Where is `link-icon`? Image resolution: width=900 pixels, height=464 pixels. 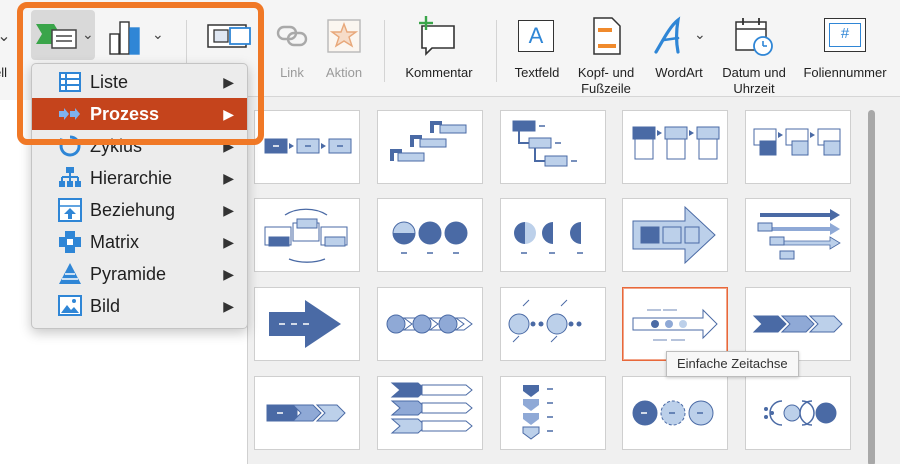
link-icon is located at coordinates (292, 36).